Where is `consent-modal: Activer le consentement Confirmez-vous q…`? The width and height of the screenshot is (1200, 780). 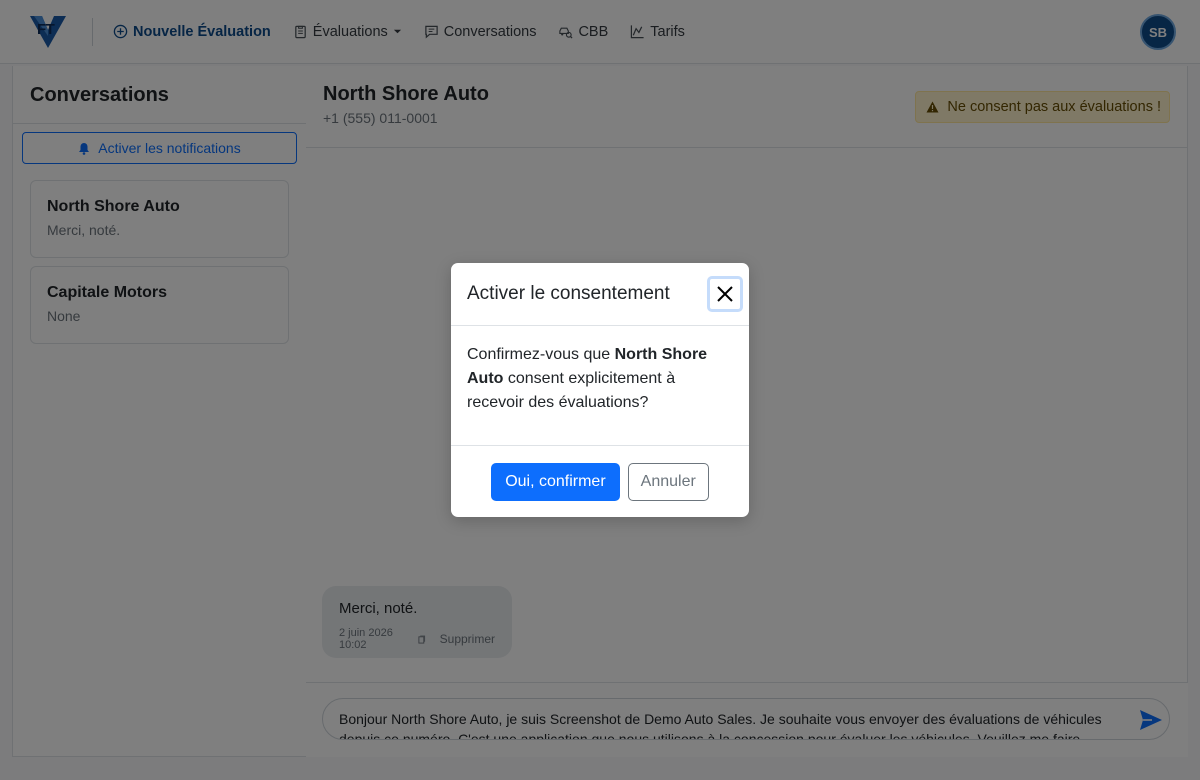 consent-modal: Activer le consentement Confirmez-vous q… is located at coordinates (600, 390).